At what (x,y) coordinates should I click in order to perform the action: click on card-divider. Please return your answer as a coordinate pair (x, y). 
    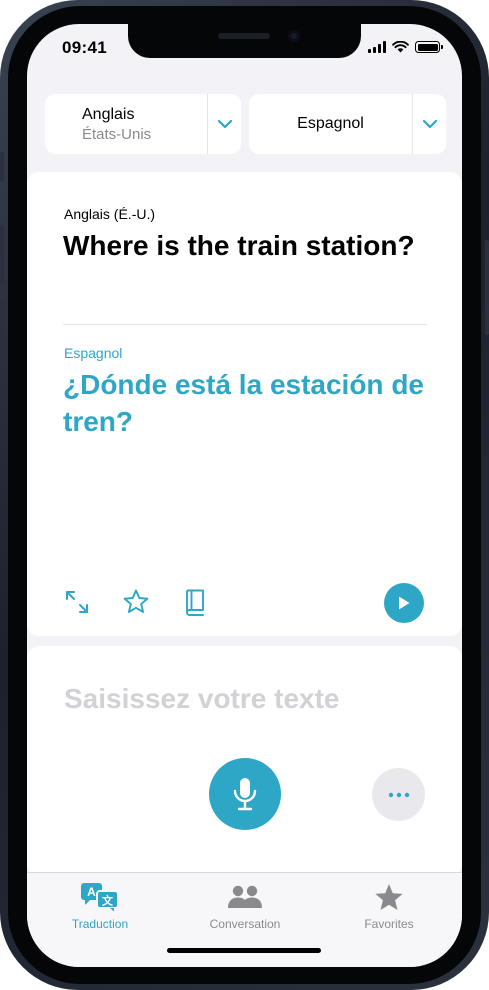
    Looking at the image, I should click on (245, 324).